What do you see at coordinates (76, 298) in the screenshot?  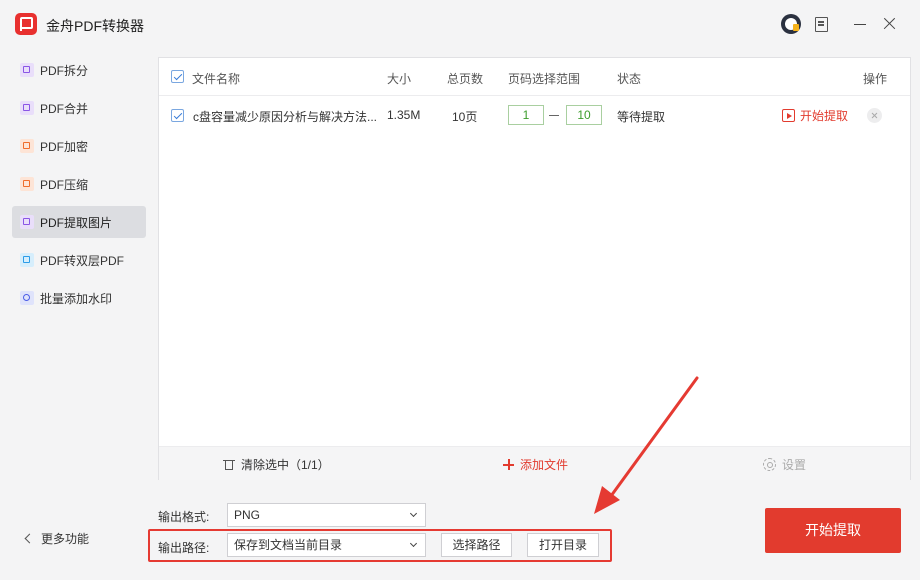 I see `sidebar-item-label: 批量添加水印` at bounding box center [76, 298].